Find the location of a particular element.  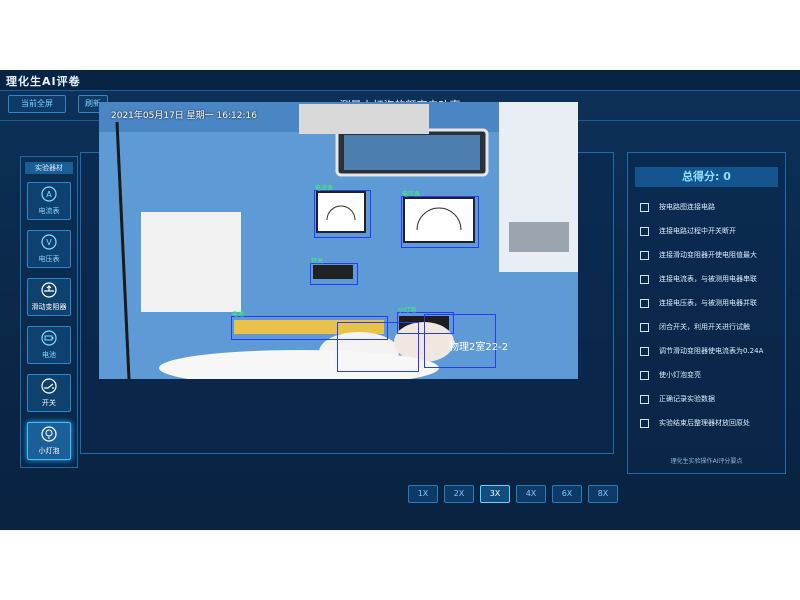

svg-text: A is located at coordinates (49, 194).